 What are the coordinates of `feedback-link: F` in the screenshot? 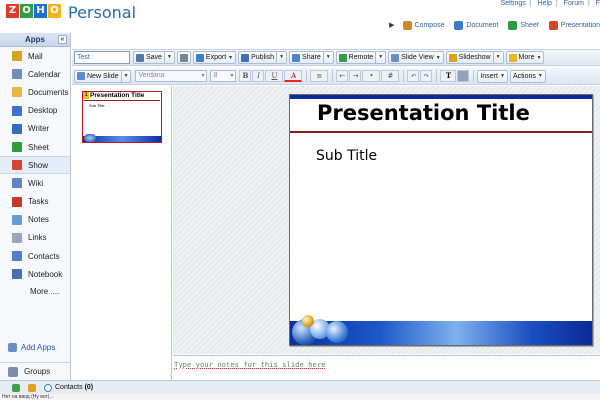 It's located at (598, 3).